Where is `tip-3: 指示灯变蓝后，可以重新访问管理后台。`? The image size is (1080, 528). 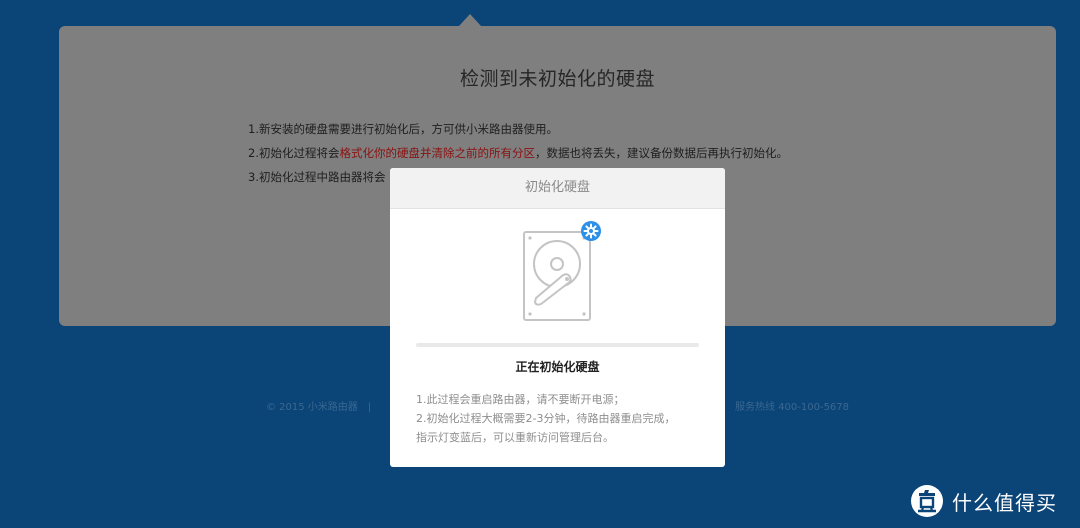 tip-3: 指示灯变蓝后，可以重新访问管理后台。 is located at coordinates (515, 437).